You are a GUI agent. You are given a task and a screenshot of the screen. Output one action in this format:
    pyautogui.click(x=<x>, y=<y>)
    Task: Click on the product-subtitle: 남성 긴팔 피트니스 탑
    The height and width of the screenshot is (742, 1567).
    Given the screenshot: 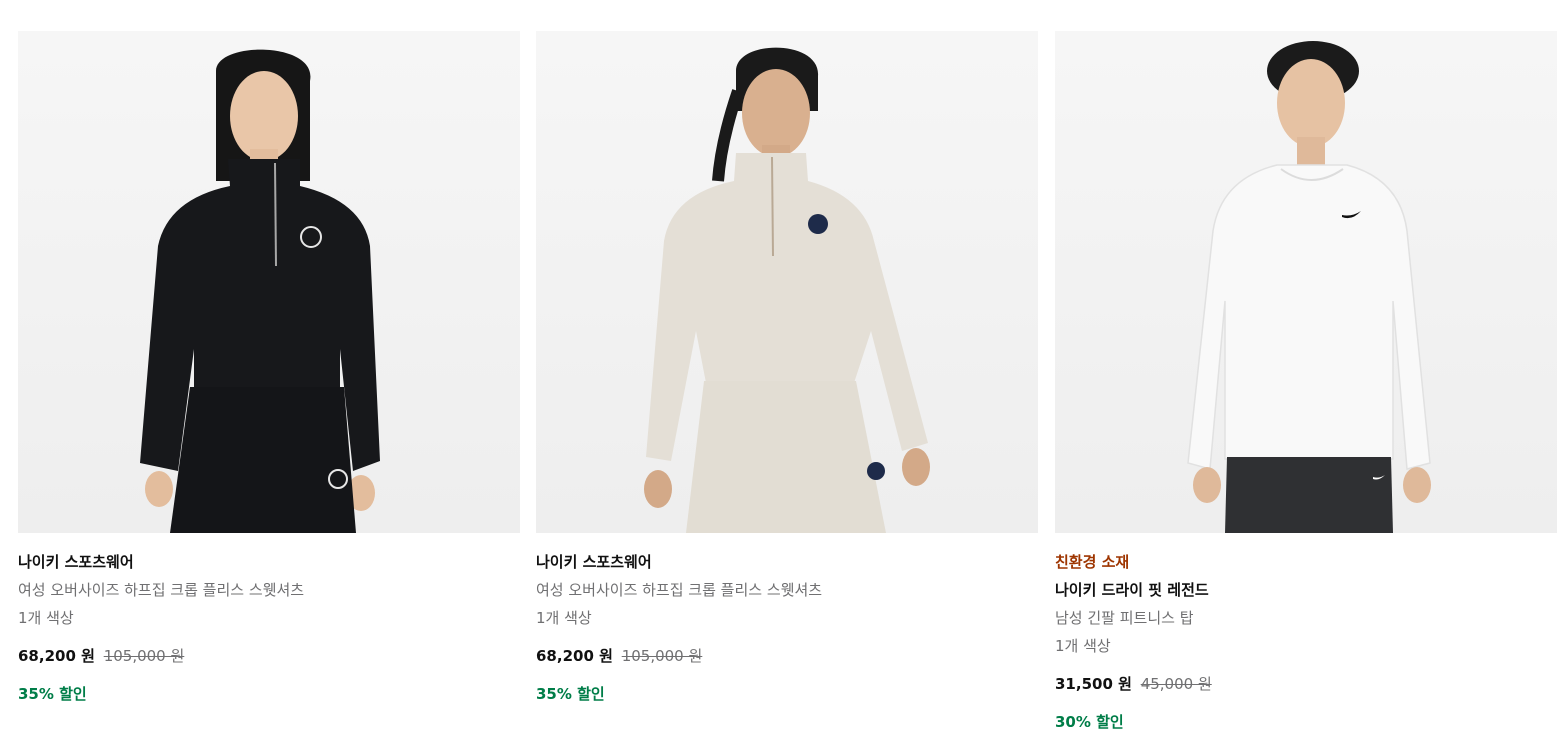 What is the action you would take?
    pyautogui.click(x=1124, y=618)
    